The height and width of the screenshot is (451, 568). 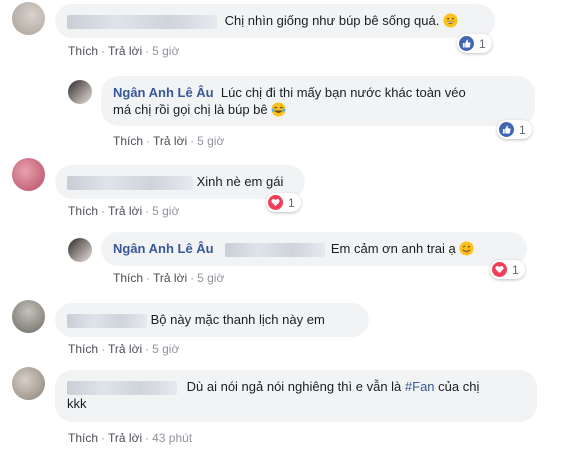 What do you see at coordinates (240, 181) in the screenshot?
I see `comment-text: Xinh nè em gái` at bounding box center [240, 181].